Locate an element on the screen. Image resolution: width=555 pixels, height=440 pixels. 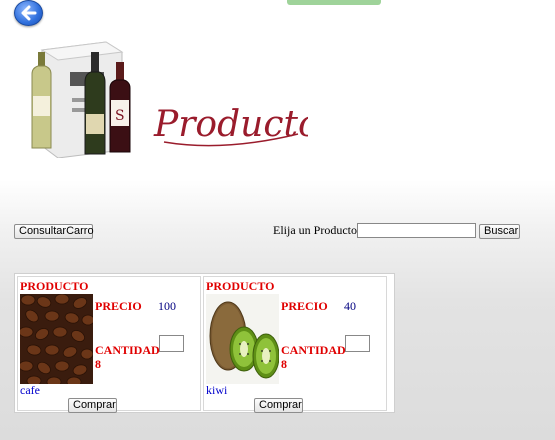
search-label: Elija un Producto is located at coordinates (315, 230).